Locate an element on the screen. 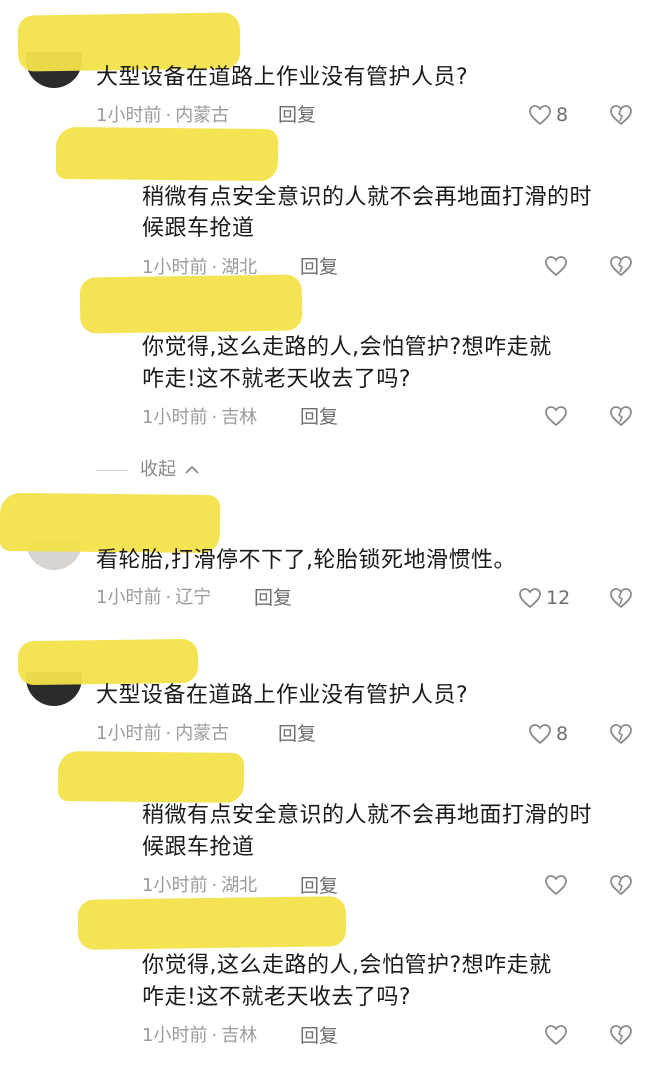 This screenshot has height=1068, width=660. comment-meta: 1小时前 · 辽宁 is located at coordinates (154, 597).